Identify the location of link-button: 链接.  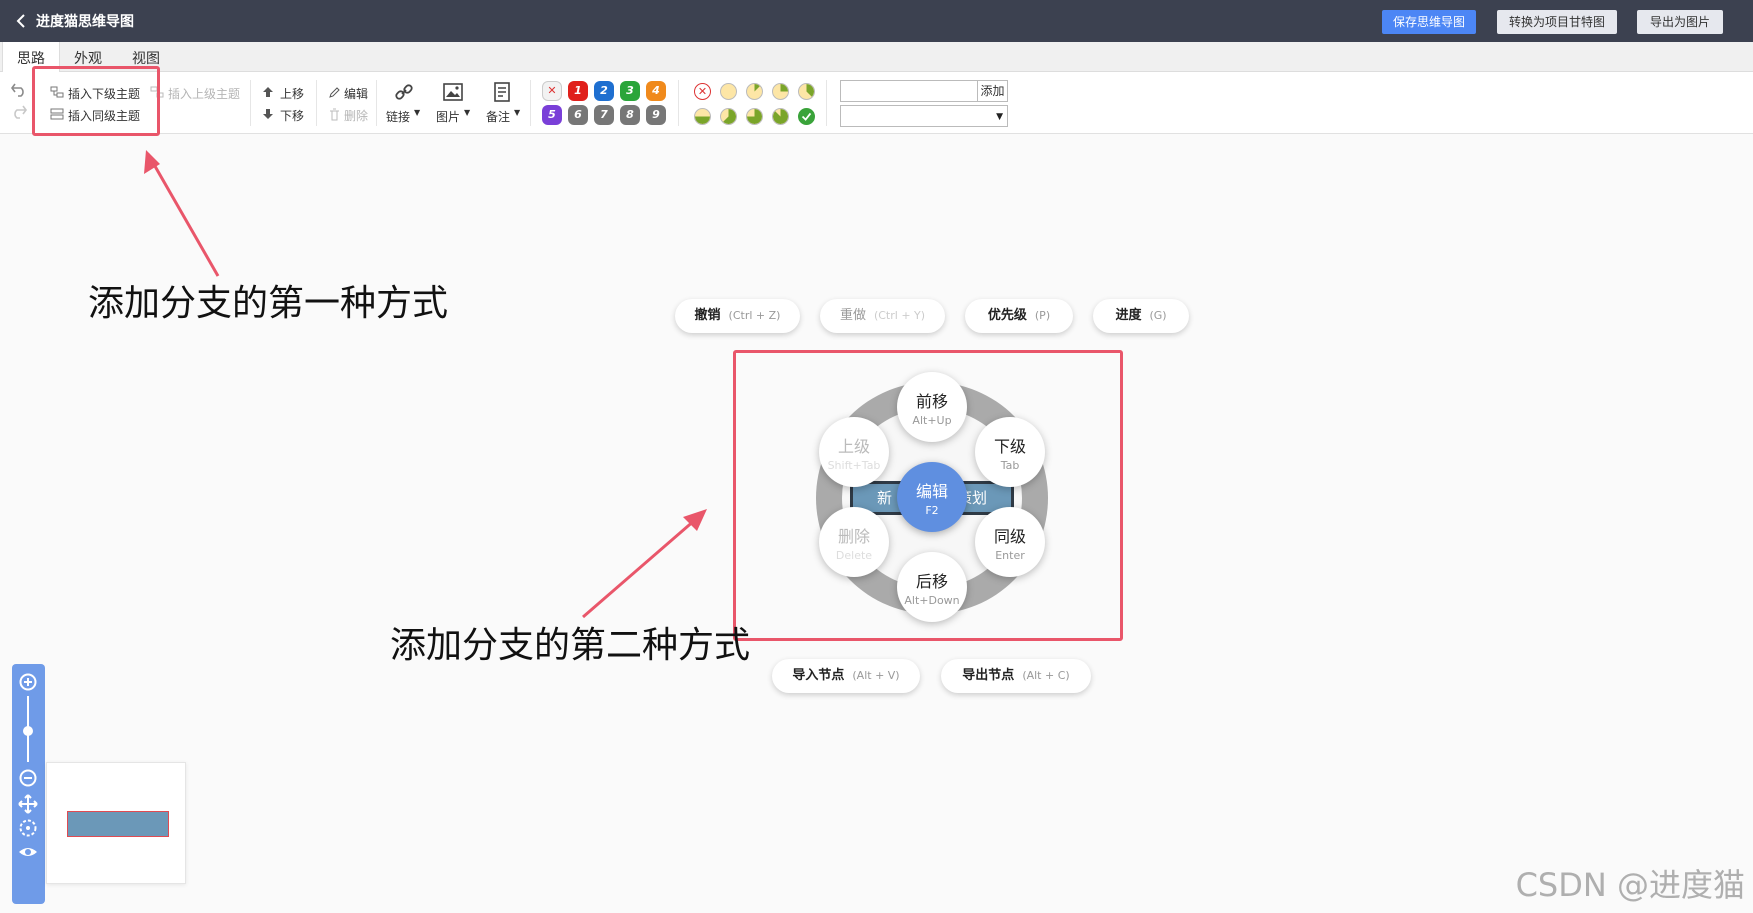
(398, 116).